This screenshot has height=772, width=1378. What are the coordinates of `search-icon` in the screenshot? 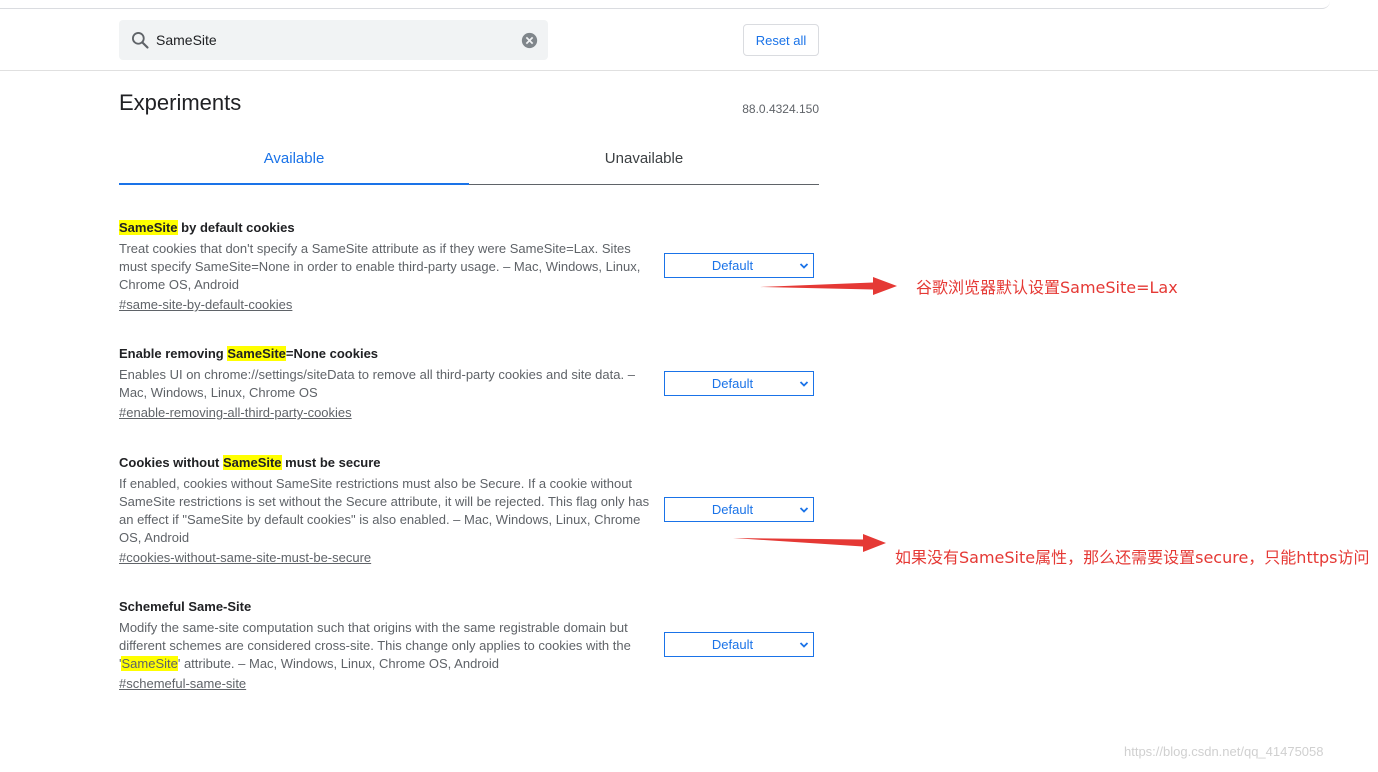 It's located at (140, 40).